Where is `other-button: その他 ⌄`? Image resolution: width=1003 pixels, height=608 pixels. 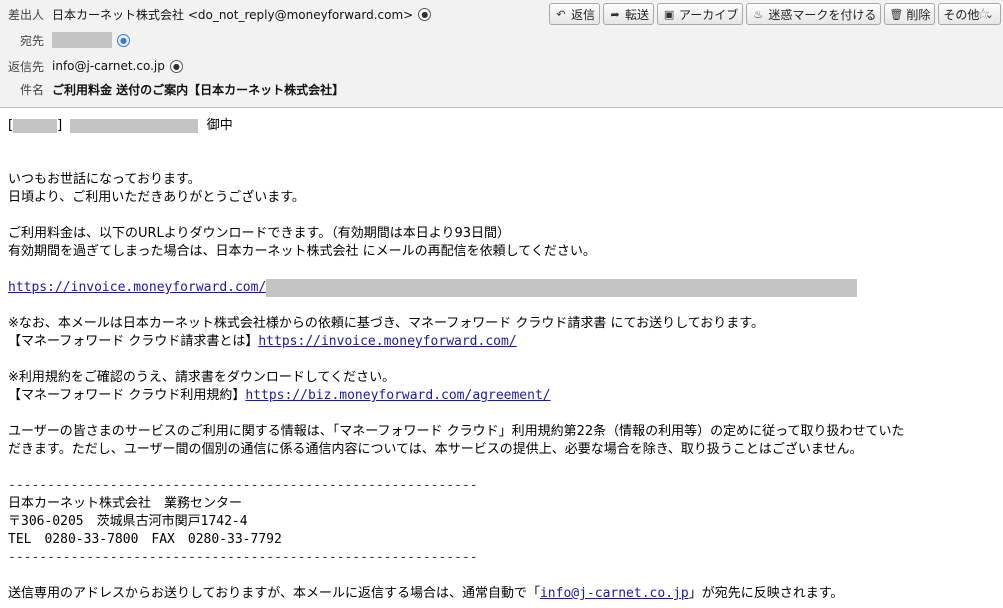
other-button: その他 ⌄ is located at coordinates (970, 14).